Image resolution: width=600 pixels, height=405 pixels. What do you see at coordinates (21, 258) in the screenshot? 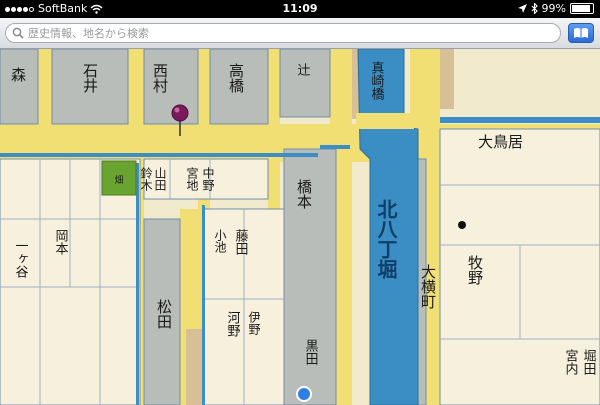
I see `block-label-ichigaya: 一ヶ谷` at bounding box center [21, 258].